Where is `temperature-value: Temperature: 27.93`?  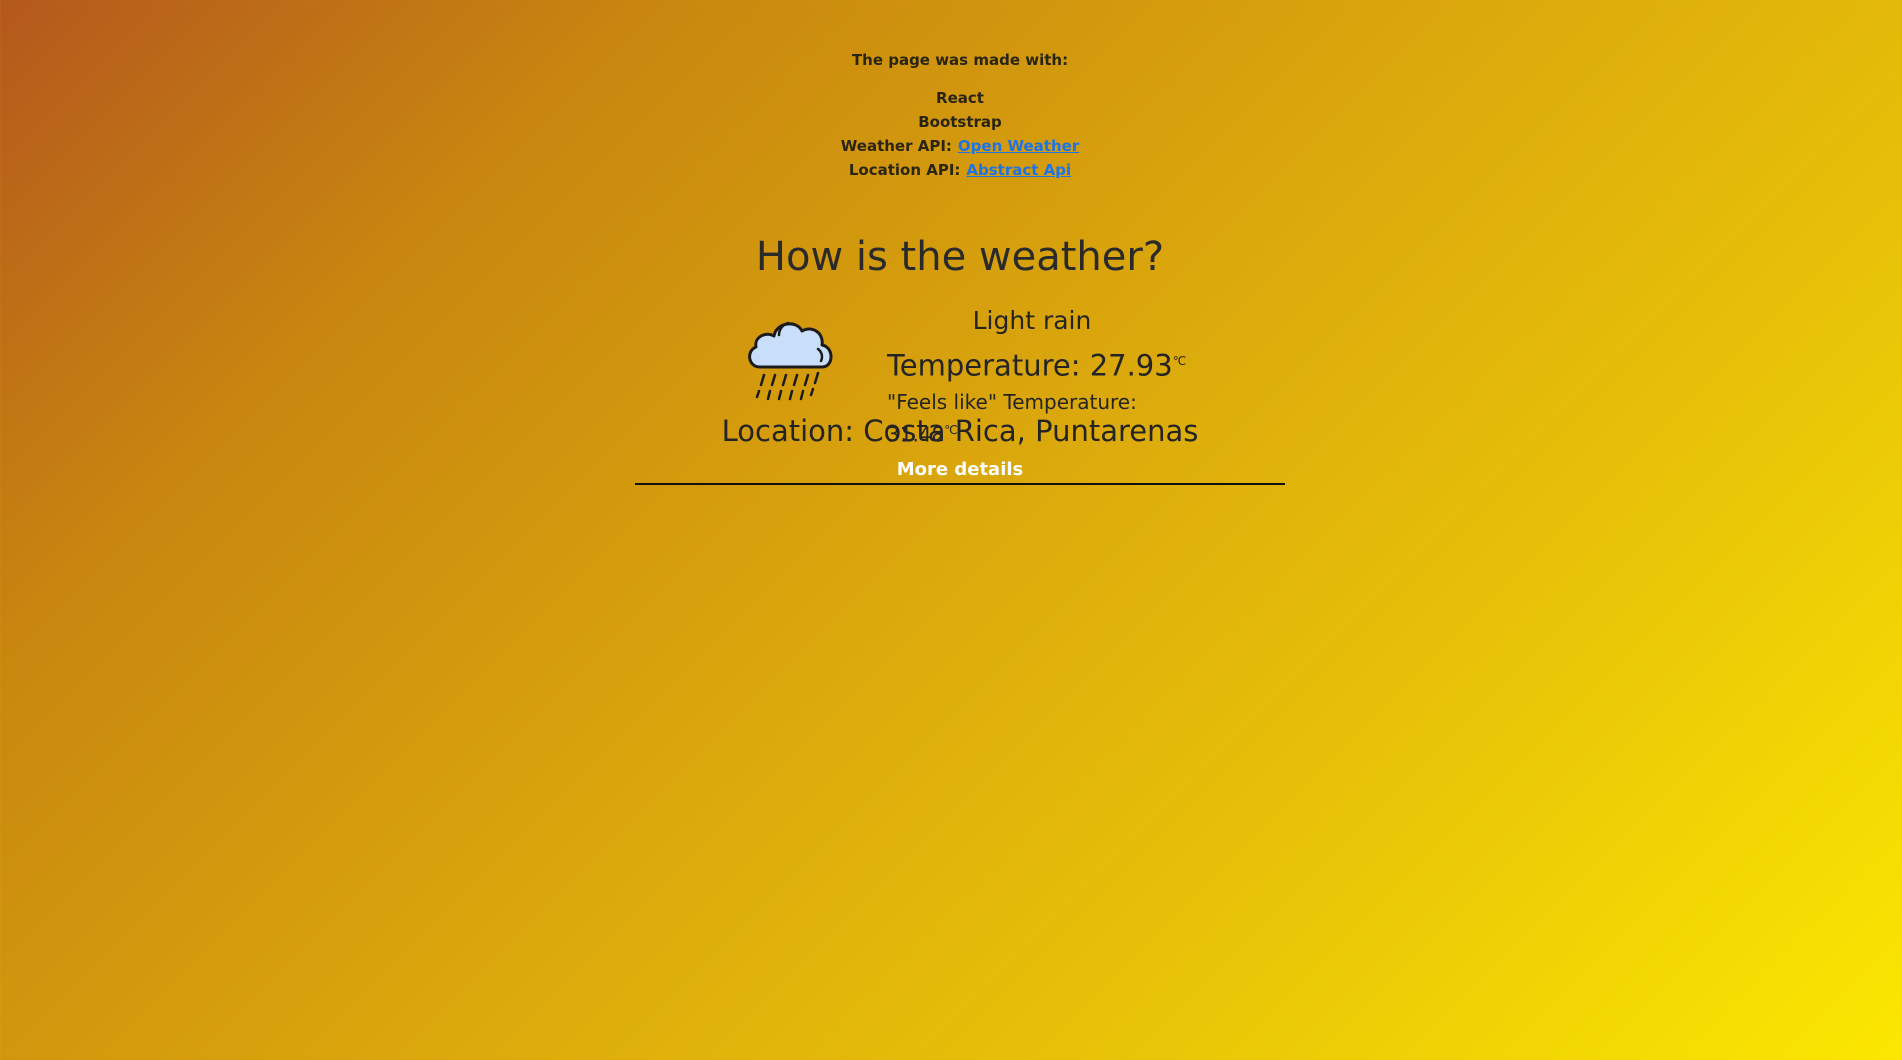
temperature-value: Temperature: 27.93 is located at coordinates (1030, 365).